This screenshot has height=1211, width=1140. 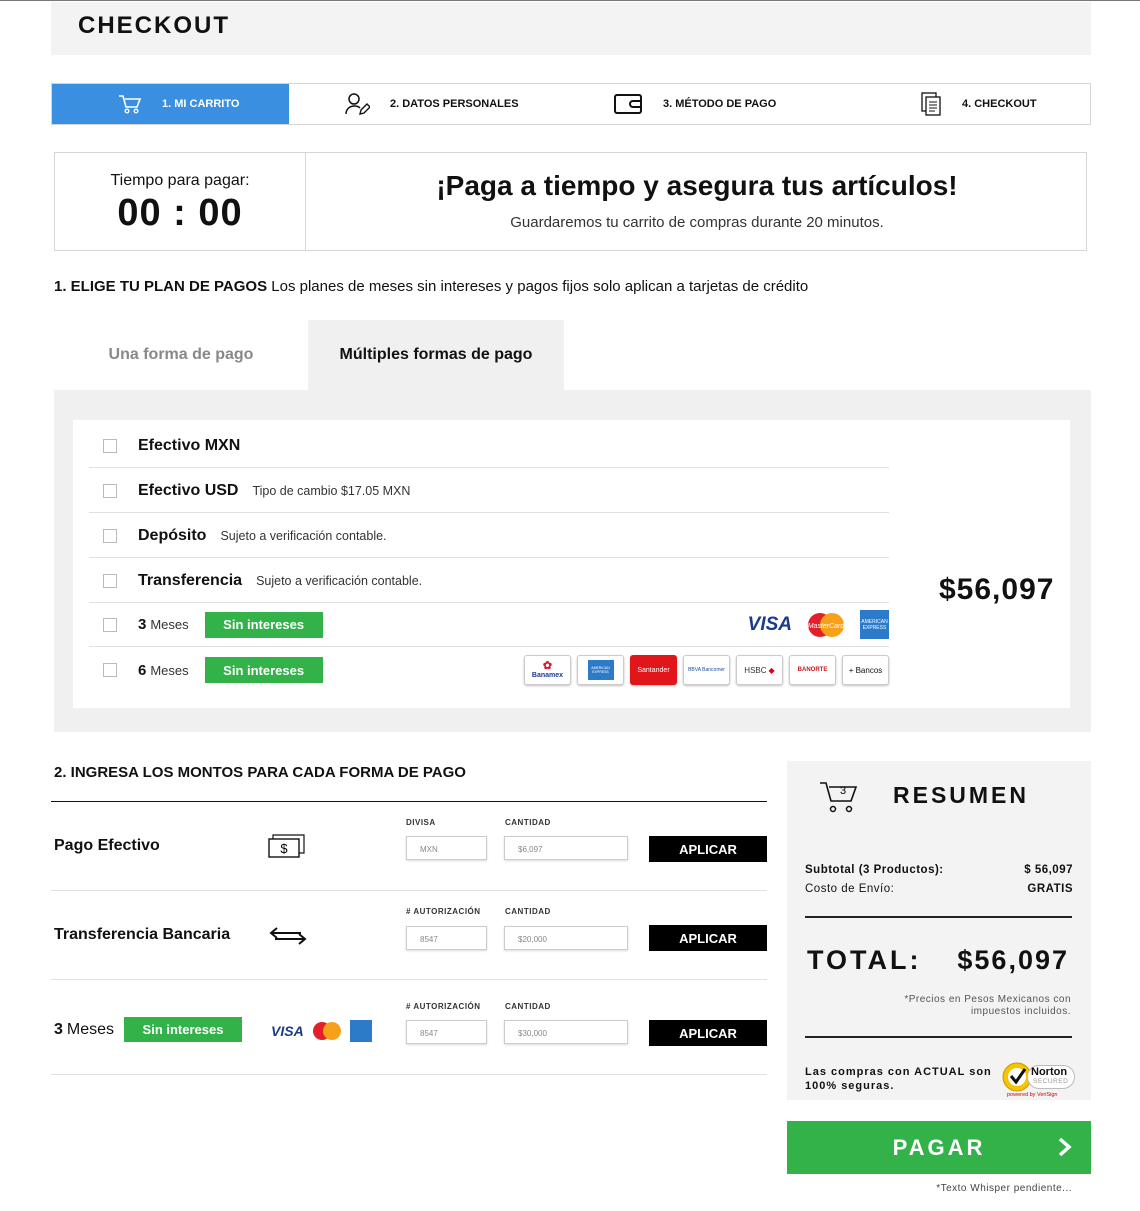 I want to click on timer-counter: Tiempo para pagar: 00 : 00, so click(x=180, y=201).